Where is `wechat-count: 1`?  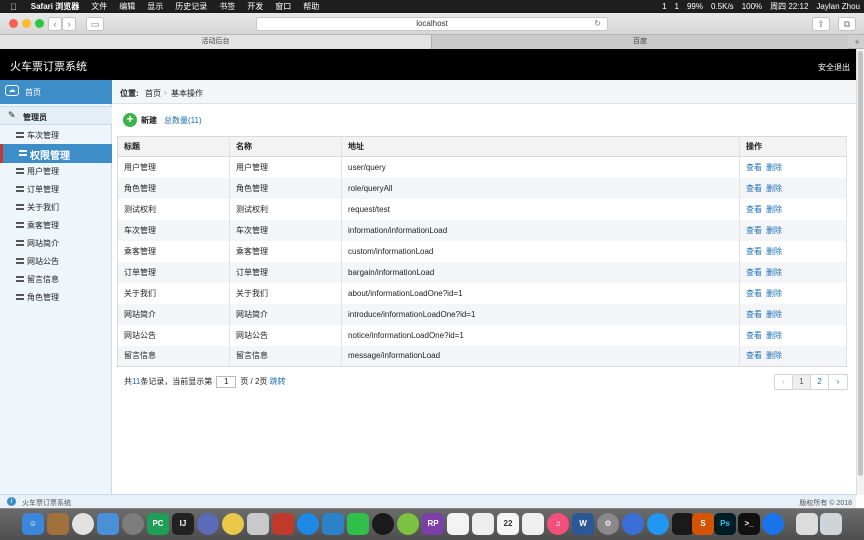 wechat-count: 1 is located at coordinates (677, 6).